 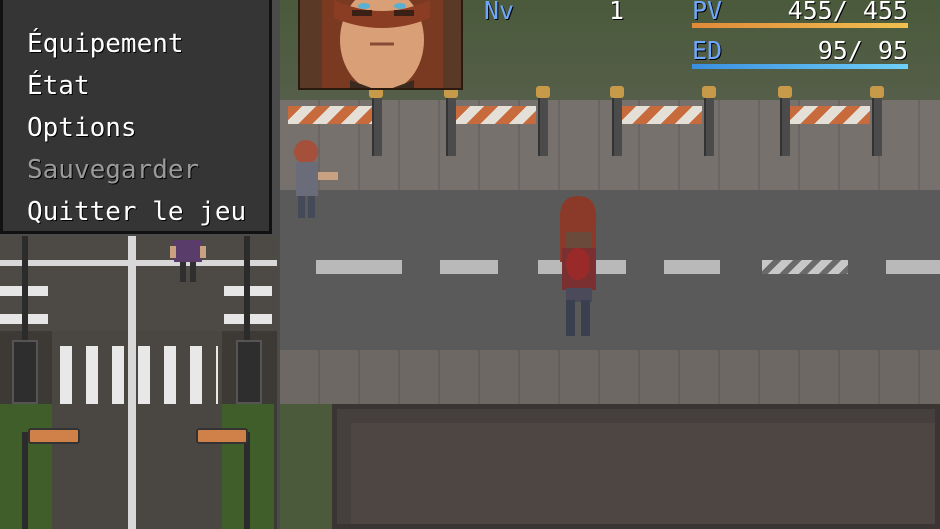 I want to click on player-sprite-icon, so click(x=578, y=266).